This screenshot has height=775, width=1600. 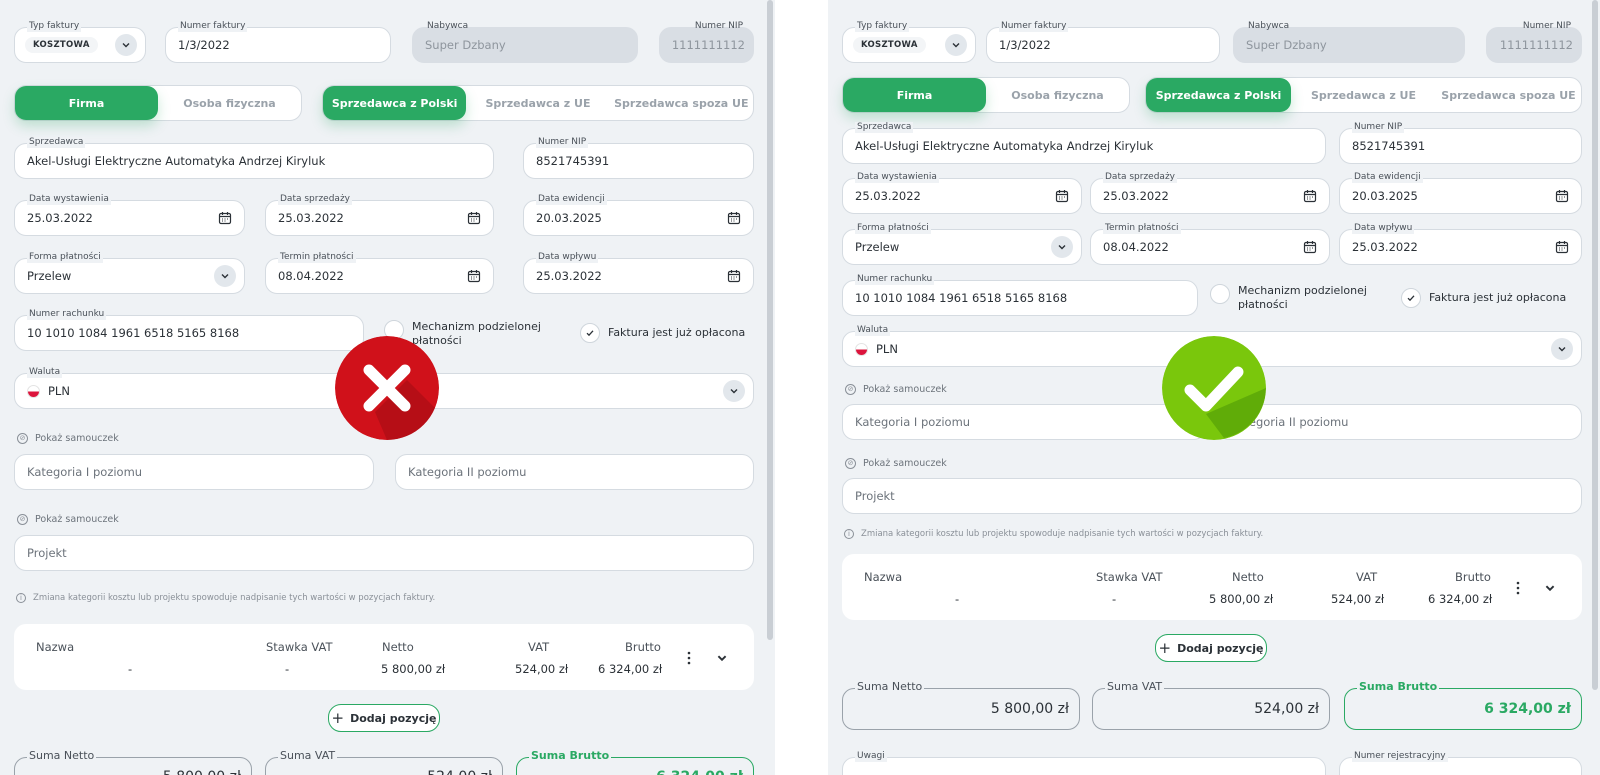 I want to click on checkbox-circle, so click(x=1220, y=294).